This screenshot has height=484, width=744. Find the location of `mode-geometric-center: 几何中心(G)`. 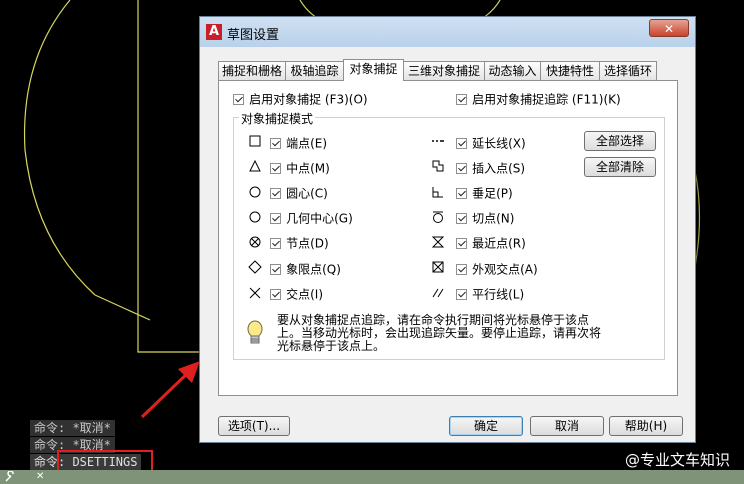

mode-geometric-center: 几何中心(G) is located at coordinates (311, 218).